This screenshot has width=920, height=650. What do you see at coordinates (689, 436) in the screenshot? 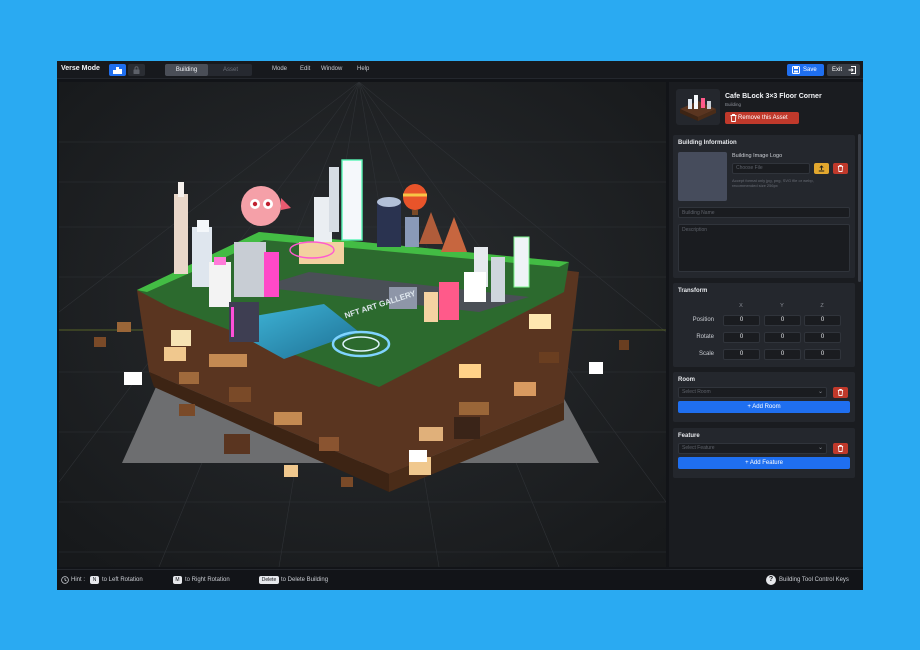
I see `feature-title: Feature` at bounding box center [689, 436].